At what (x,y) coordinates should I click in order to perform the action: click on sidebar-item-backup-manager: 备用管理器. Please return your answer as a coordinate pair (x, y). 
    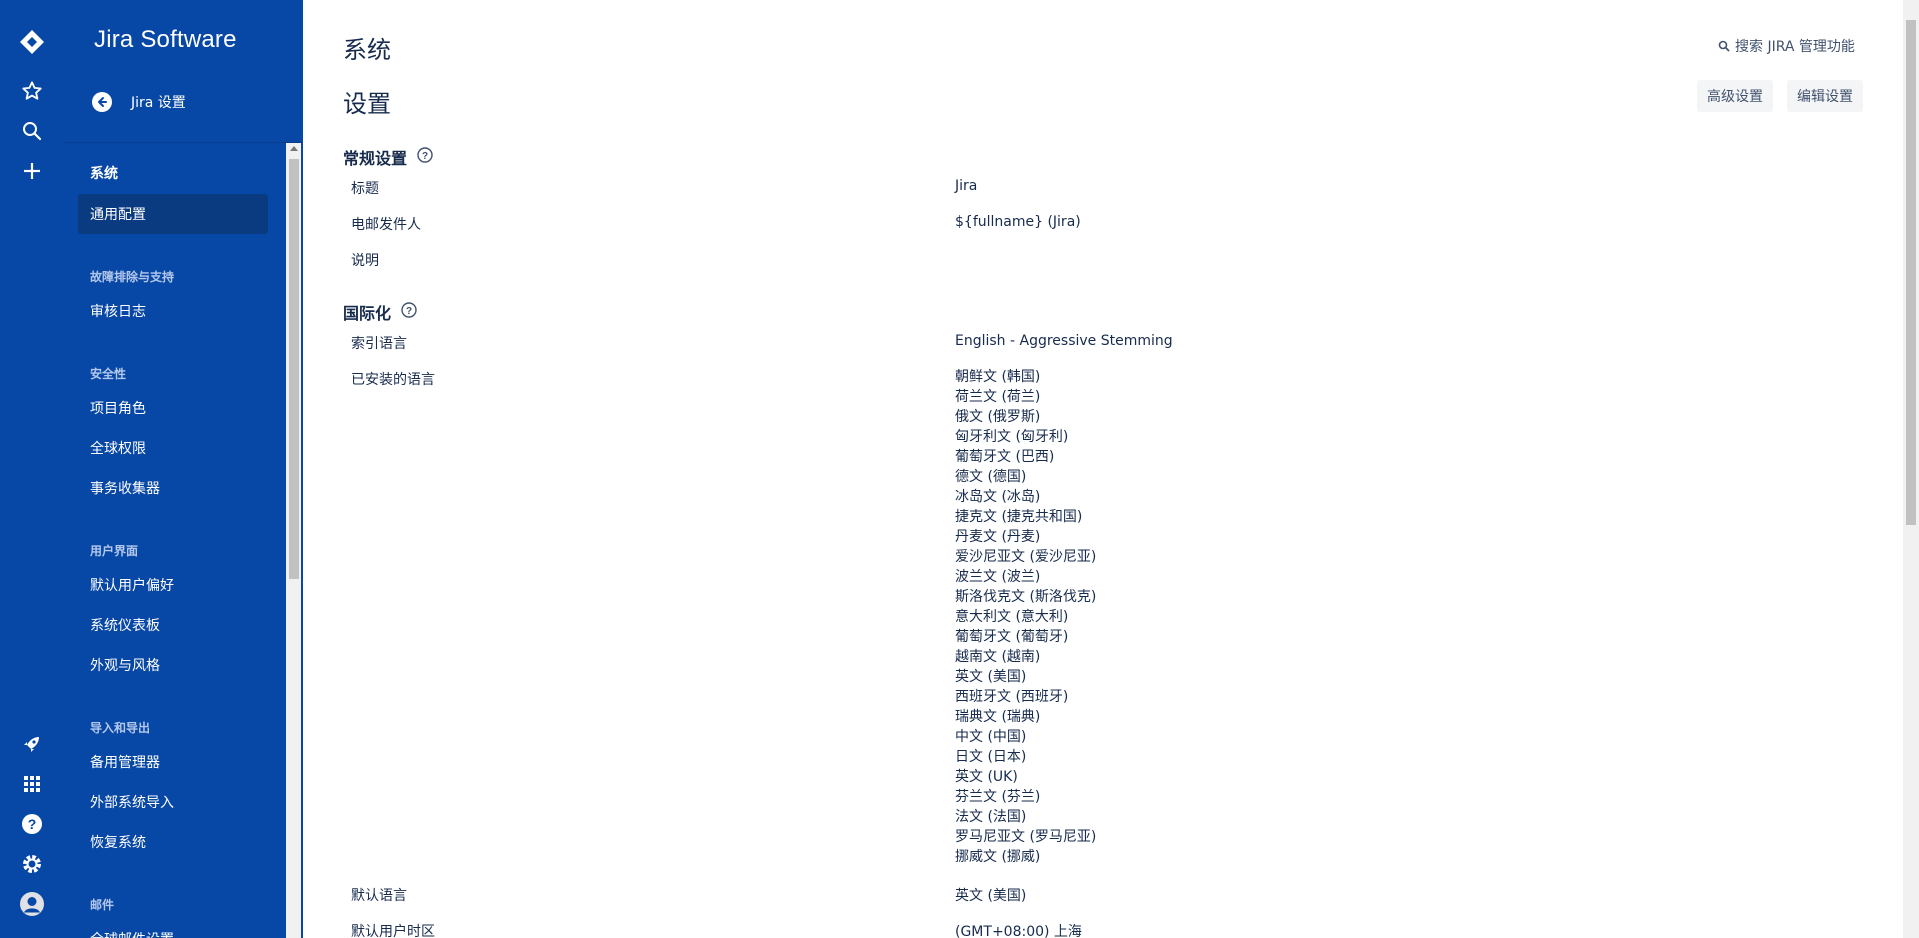
    Looking at the image, I should click on (173, 762).